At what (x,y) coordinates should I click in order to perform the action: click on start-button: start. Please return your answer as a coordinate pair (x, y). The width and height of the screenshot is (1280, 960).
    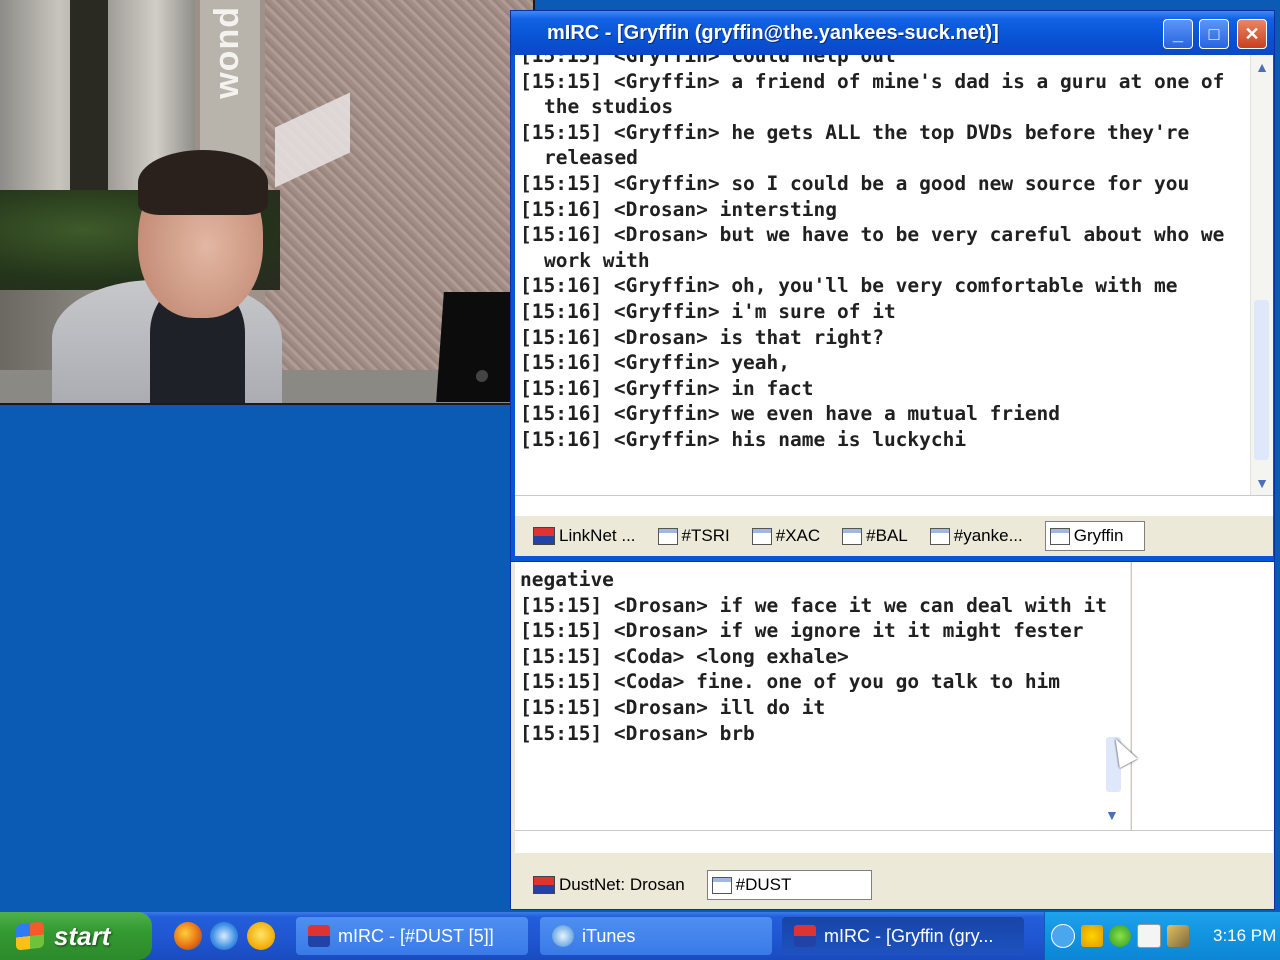
    Looking at the image, I should click on (76, 936).